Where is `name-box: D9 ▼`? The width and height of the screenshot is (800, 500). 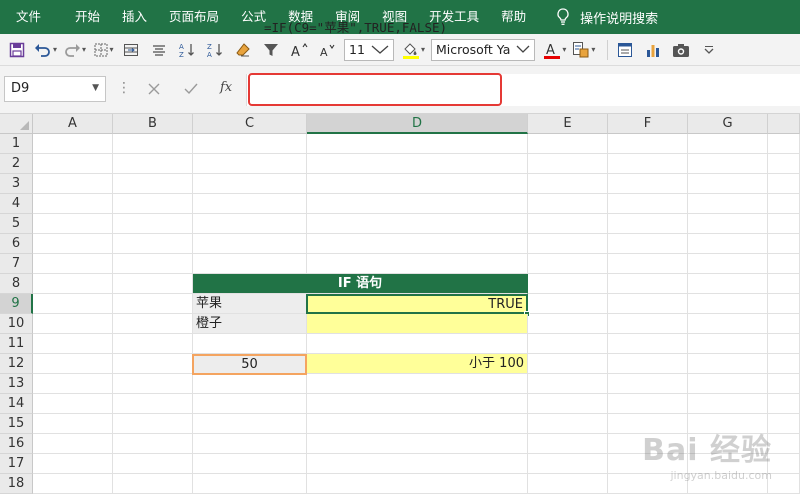 name-box: D9 ▼ is located at coordinates (55, 89).